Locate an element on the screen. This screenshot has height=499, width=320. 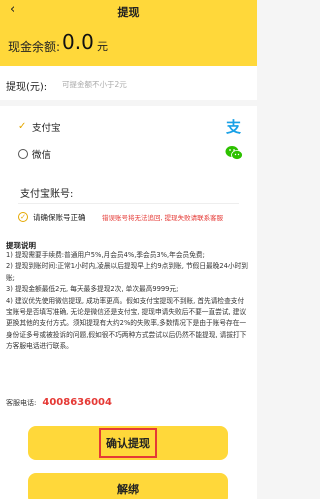
phone-label: 客服电话: is located at coordinates (21, 402).